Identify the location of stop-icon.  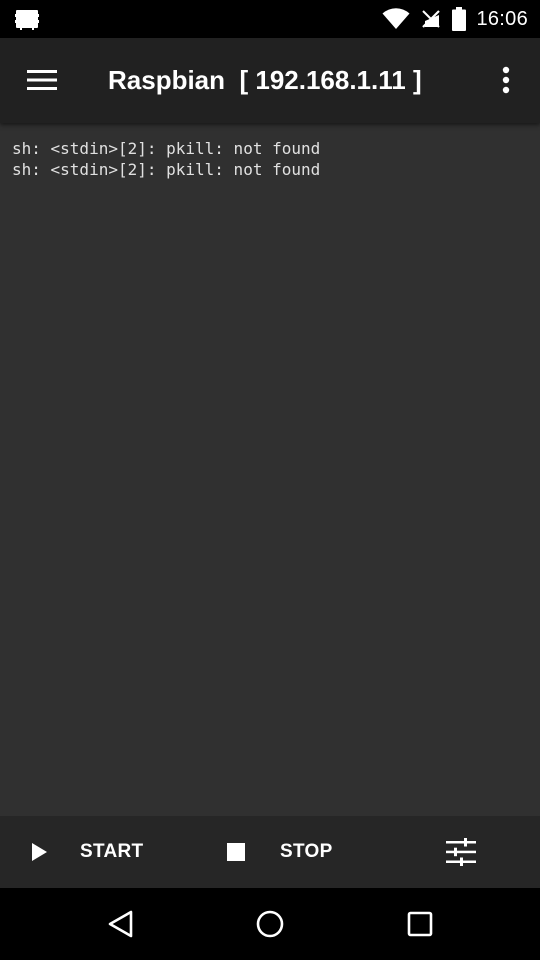
(236, 852).